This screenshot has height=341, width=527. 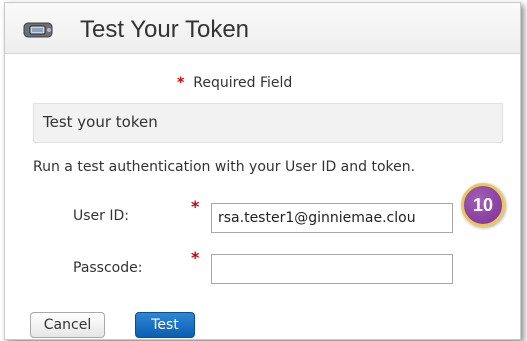 What do you see at coordinates (332, 218) in the screenshot?
I see `user-id-input` at bounding box center [332, 218].